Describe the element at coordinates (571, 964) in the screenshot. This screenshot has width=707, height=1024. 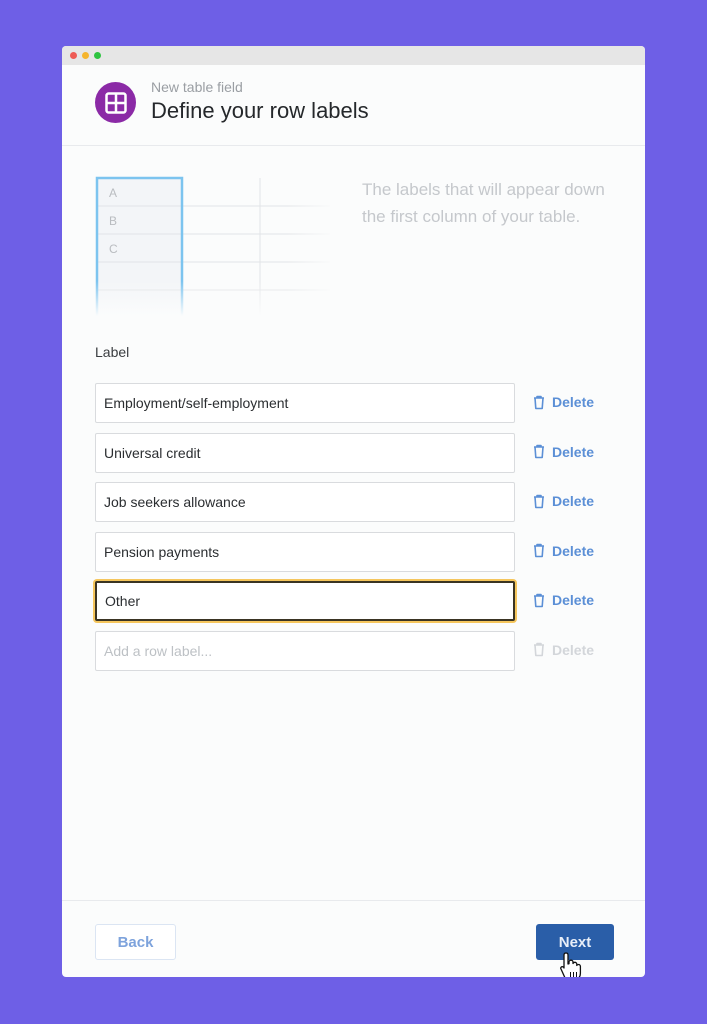
I see `hand-pointer-cursor-icon` at that location.